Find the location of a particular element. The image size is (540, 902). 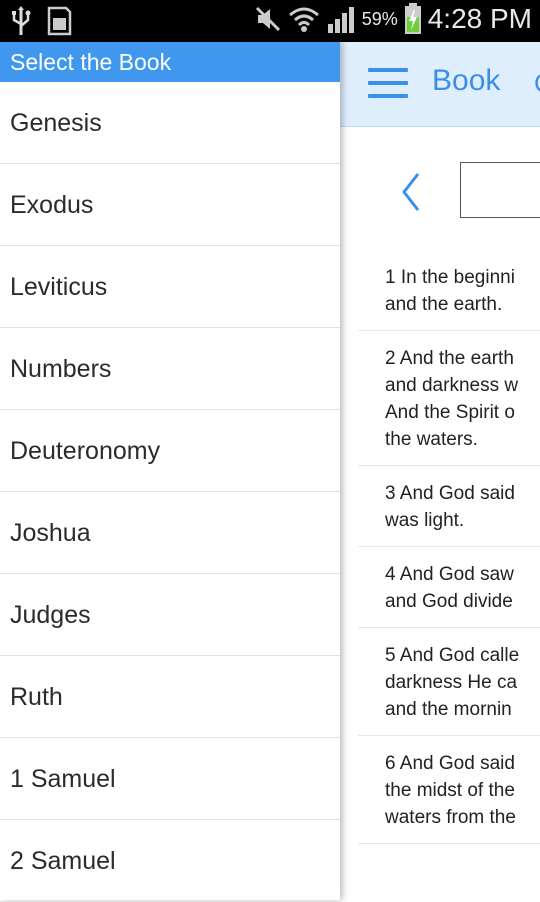

app-bar-title: Book is located at coordinates (466, 81).